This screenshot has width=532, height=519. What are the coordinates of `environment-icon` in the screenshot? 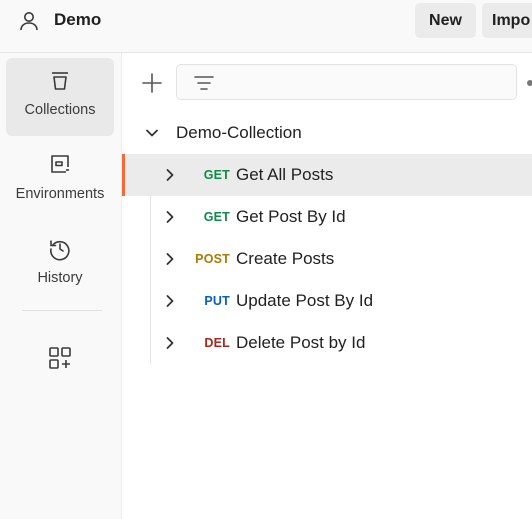 It's located at (60, 164).